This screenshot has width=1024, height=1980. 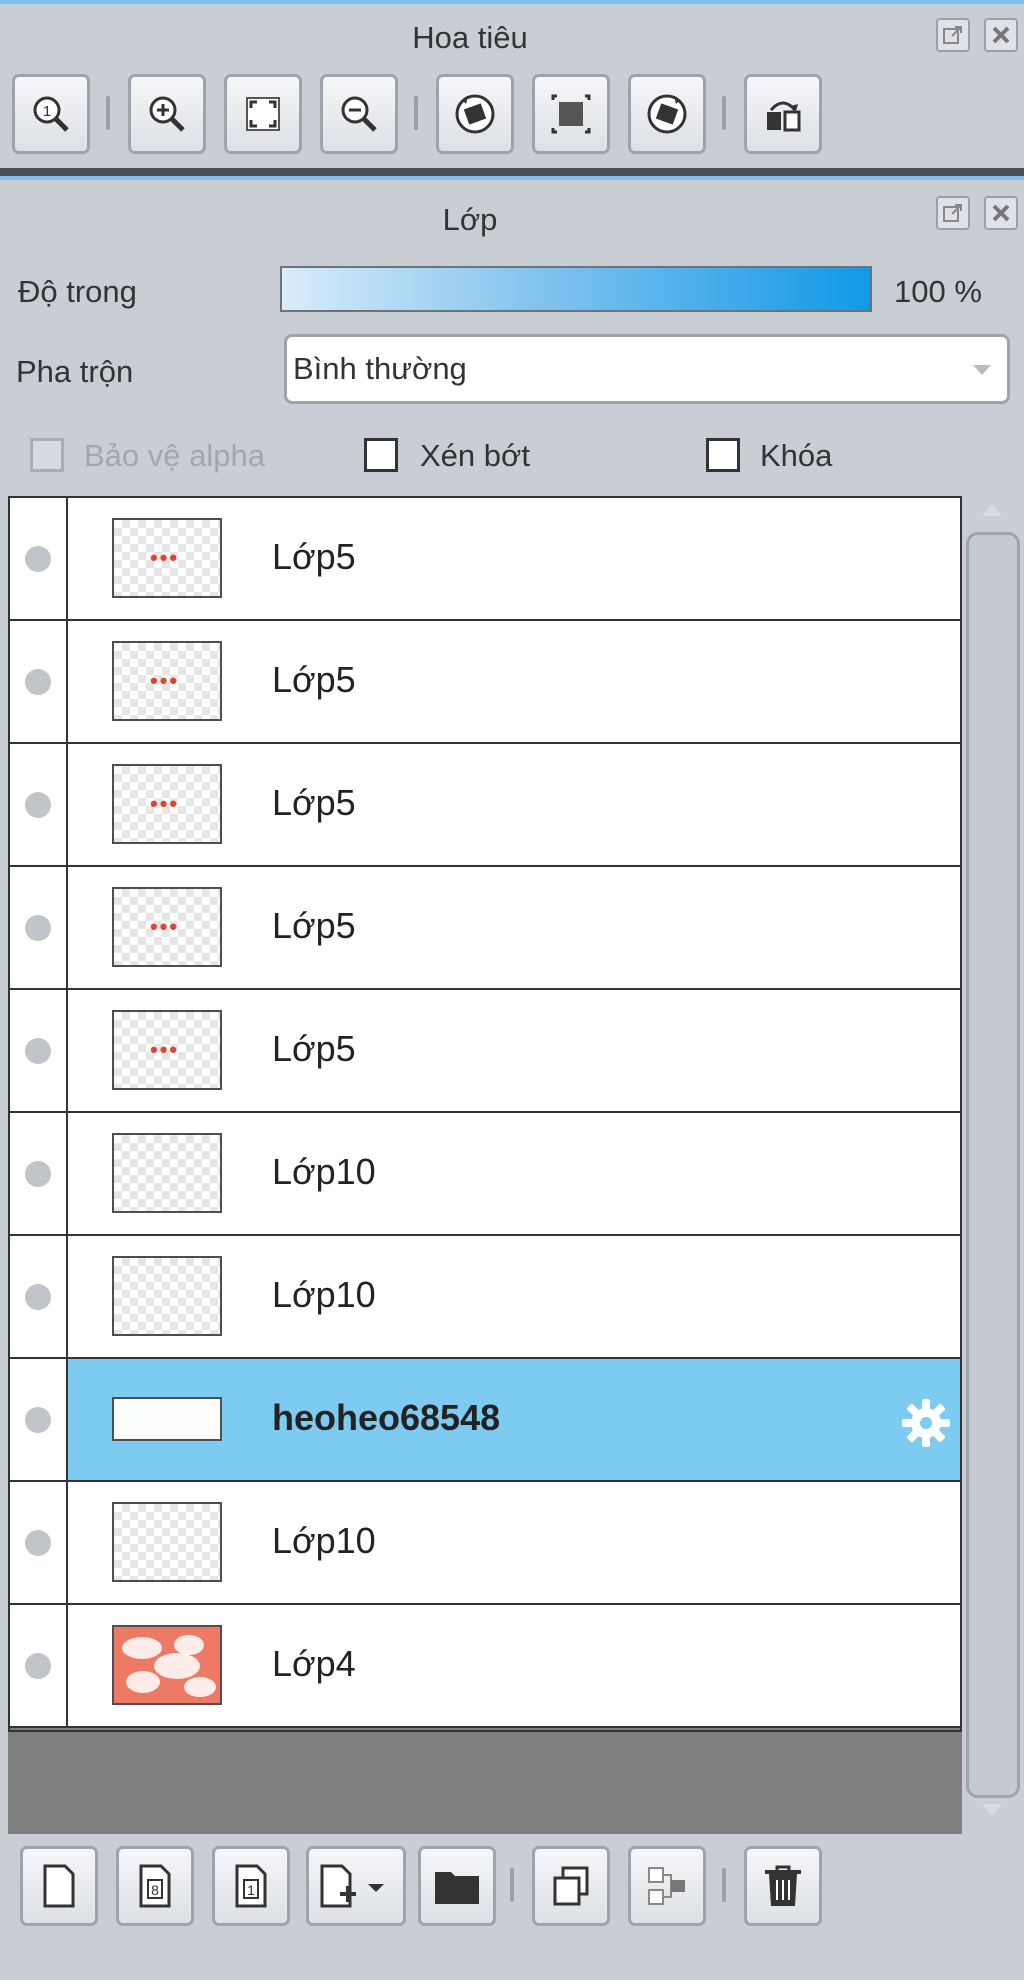 I want to click on zoom-in-button, so click(x=167, y=114).